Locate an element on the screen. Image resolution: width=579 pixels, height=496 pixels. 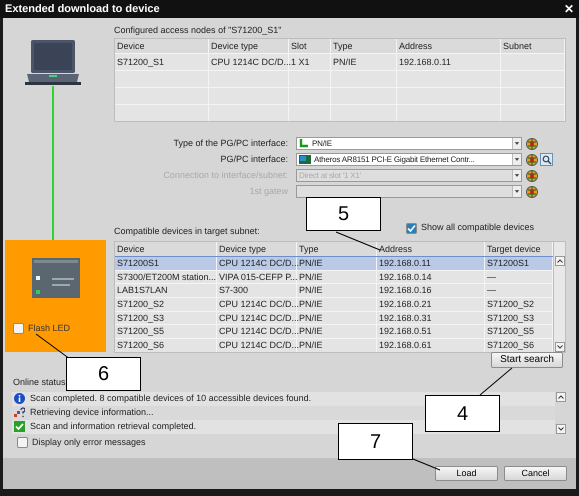
table-cell: S71200_S1 is located at coordinates (140, 62).